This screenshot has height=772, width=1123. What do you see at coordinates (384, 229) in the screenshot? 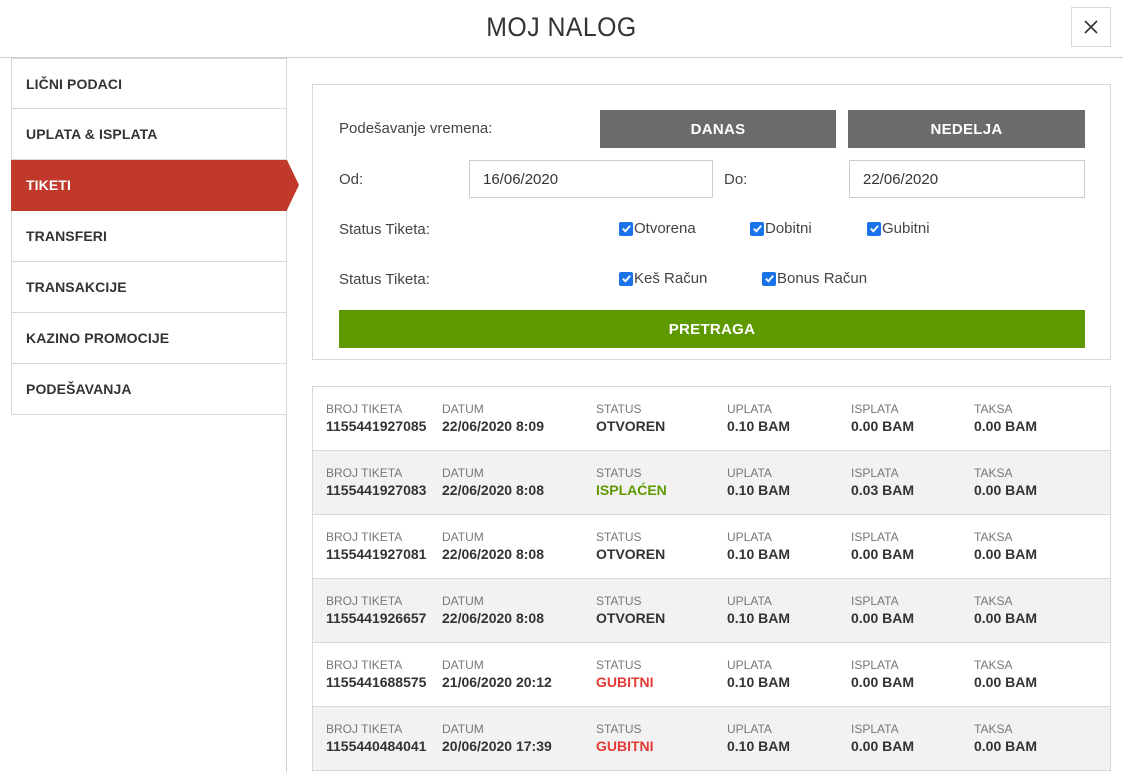
I see `ticket-status-label: Status Tiketa:` at bounding box center [384, 229].